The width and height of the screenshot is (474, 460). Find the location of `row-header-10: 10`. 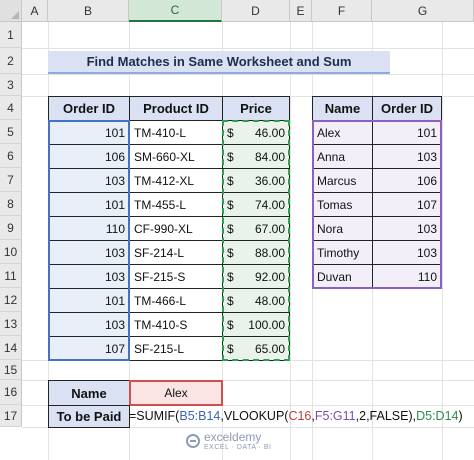

row-header-10: 10 is located at coordinates (11, 252).